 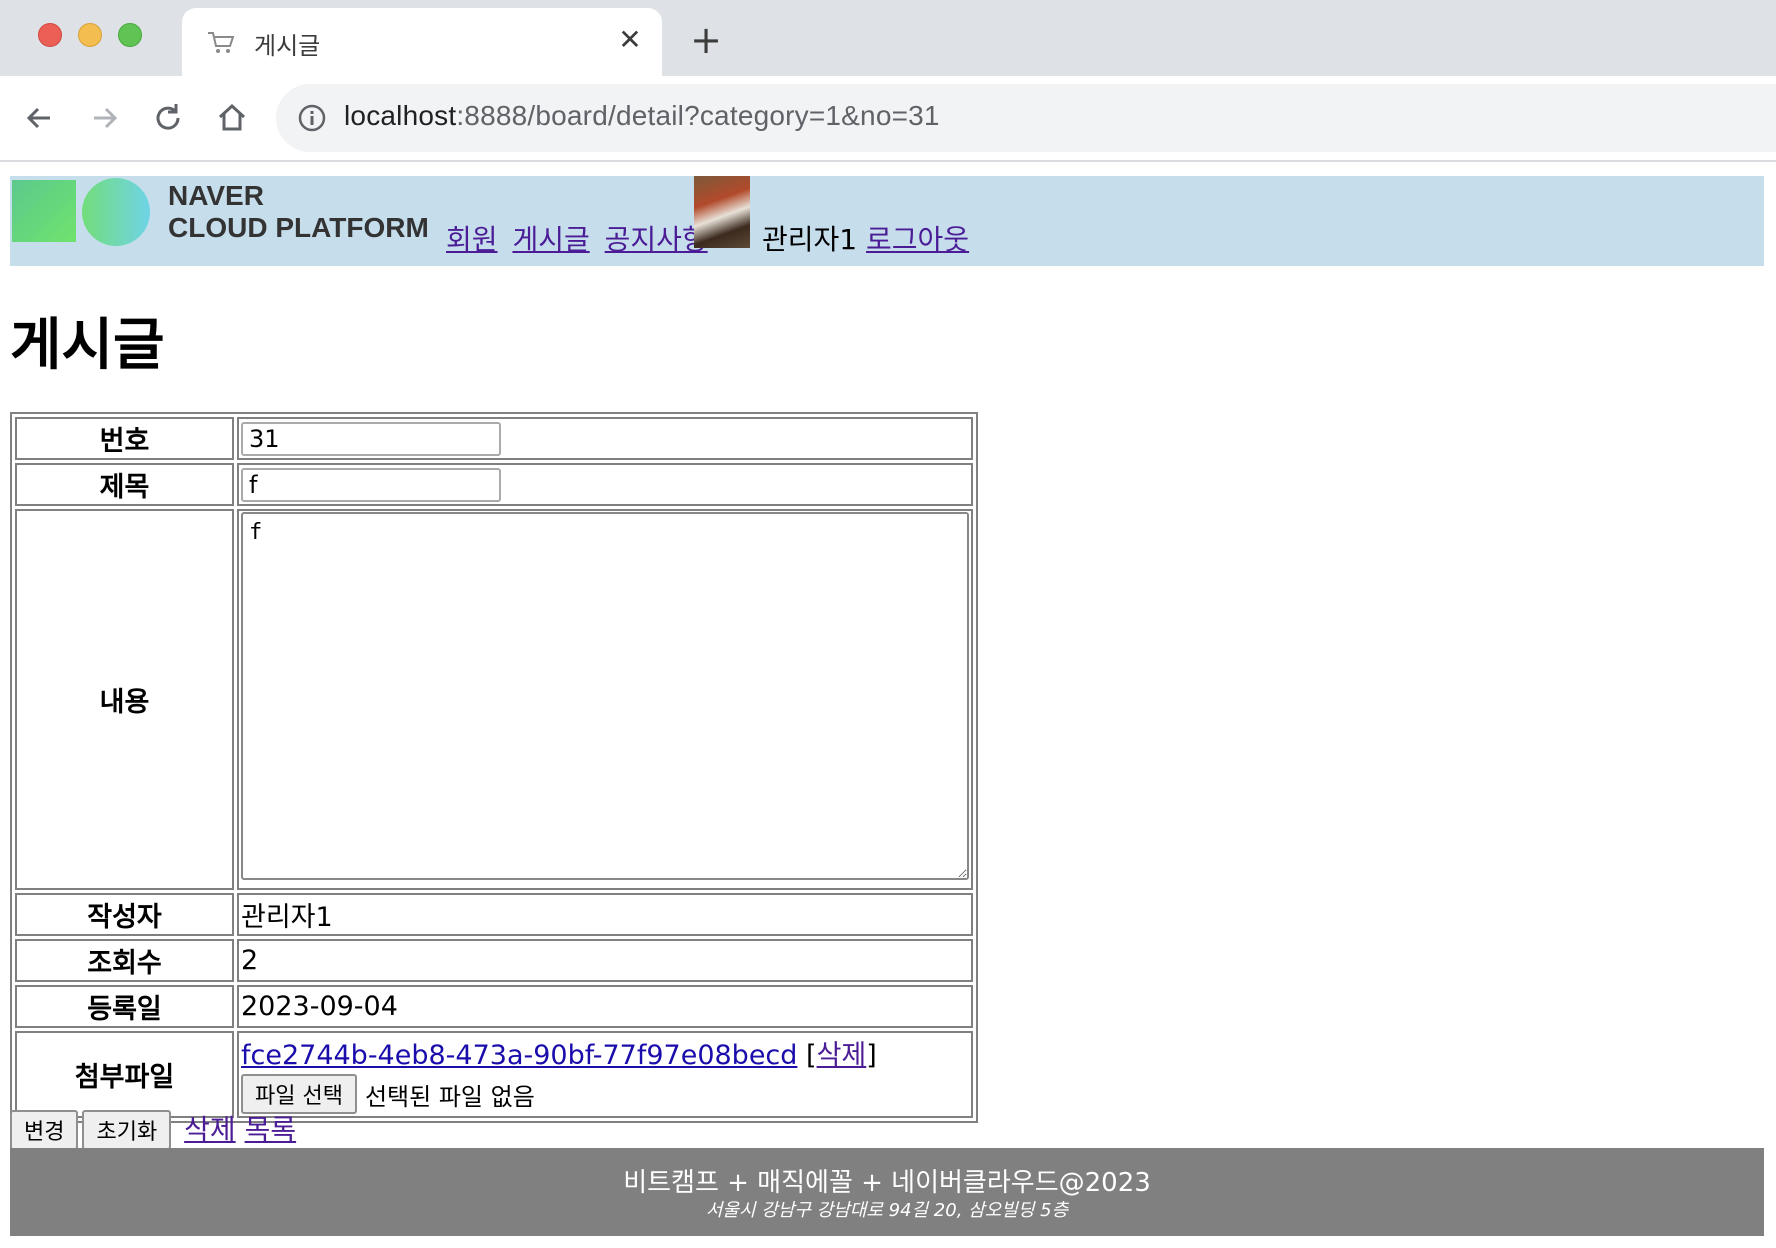 I want to click on label-views: 조회수, so click(x=124, y=960).